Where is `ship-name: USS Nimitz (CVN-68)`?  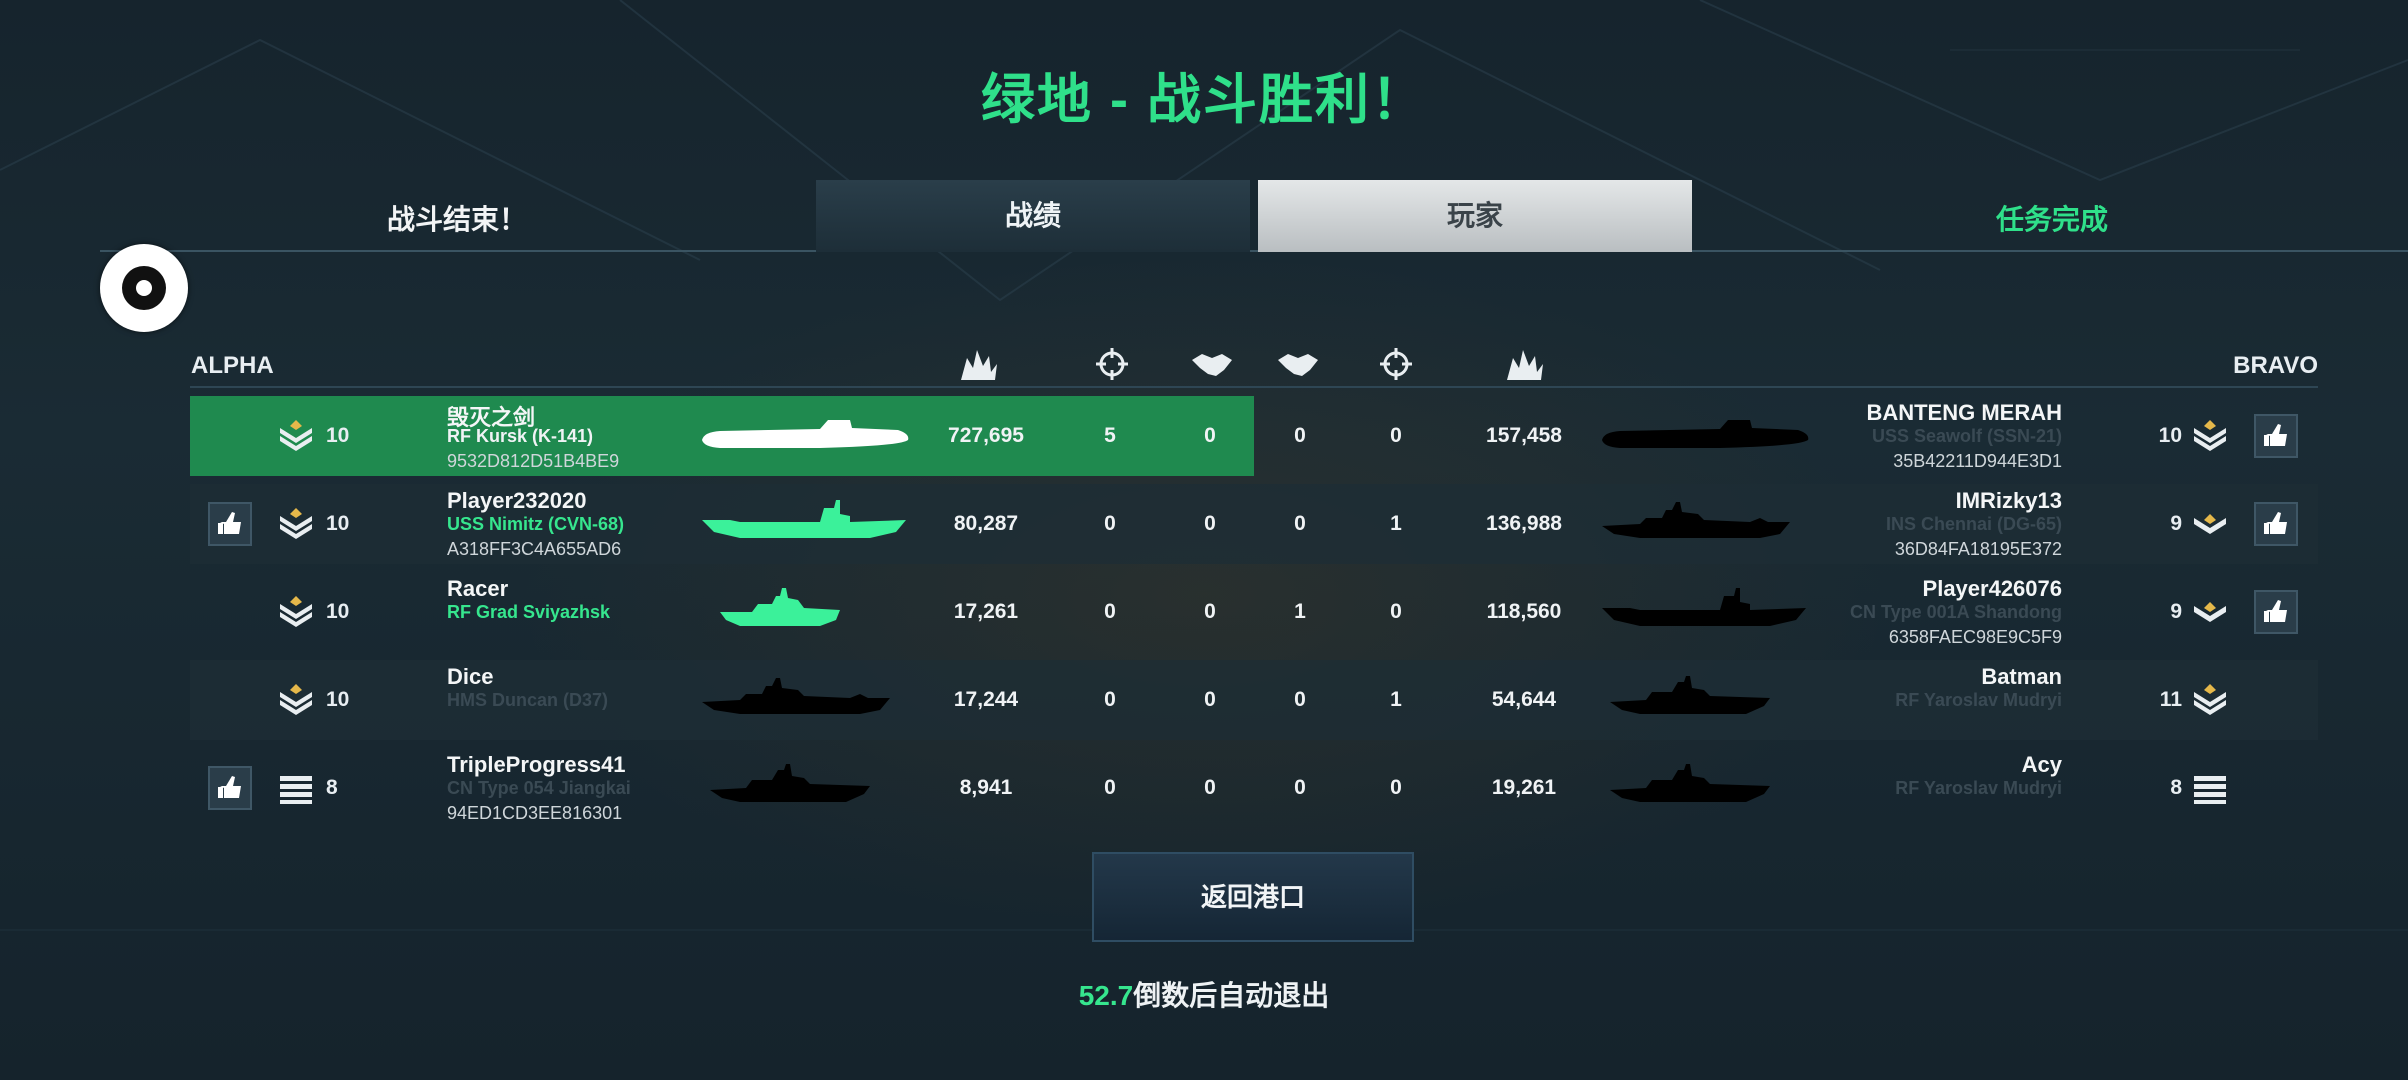 ship-name: USS Nimitz (CVN-68) is located at coordinates (536, 524).